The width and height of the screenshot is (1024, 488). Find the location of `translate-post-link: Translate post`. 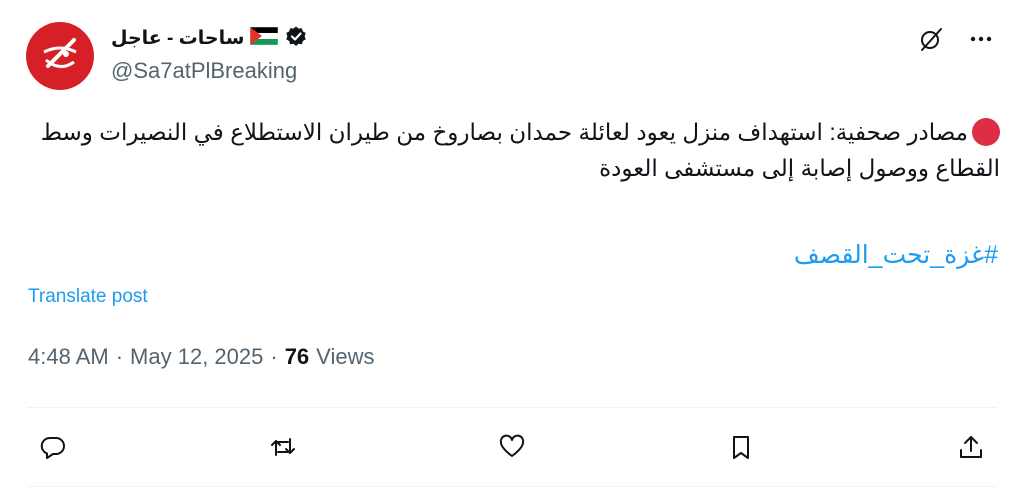

translate-post-link: Translate post is located at coordinates (88, 297).